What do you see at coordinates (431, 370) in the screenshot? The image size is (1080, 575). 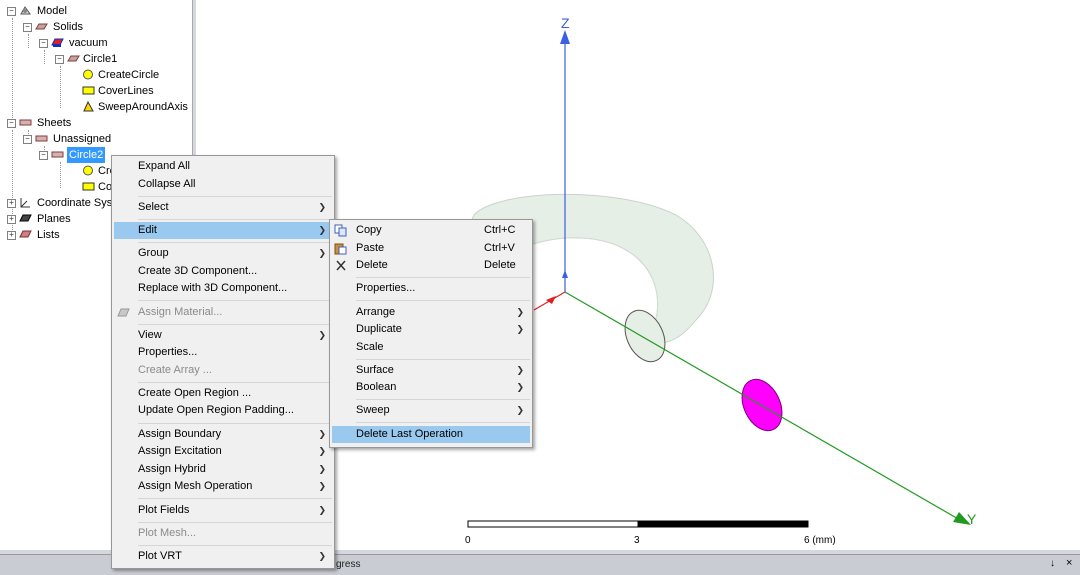 I see `menu-item-surface: Surface ❯` at bounding box center [431, 370].